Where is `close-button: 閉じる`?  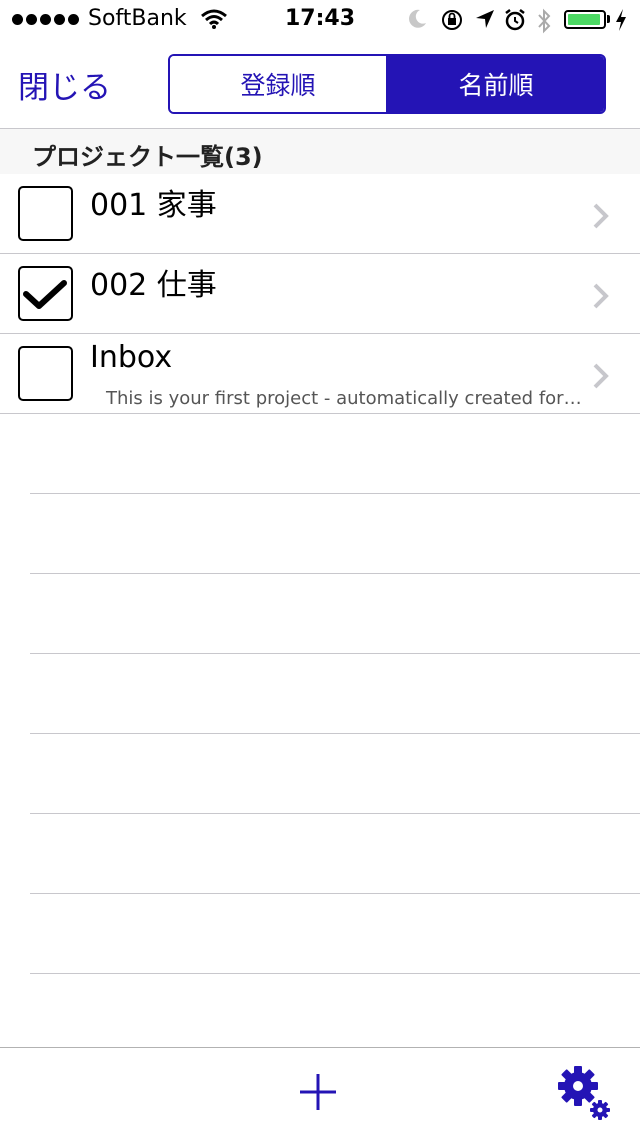 close-button: 閉じる is located at coordinates (64, 84).